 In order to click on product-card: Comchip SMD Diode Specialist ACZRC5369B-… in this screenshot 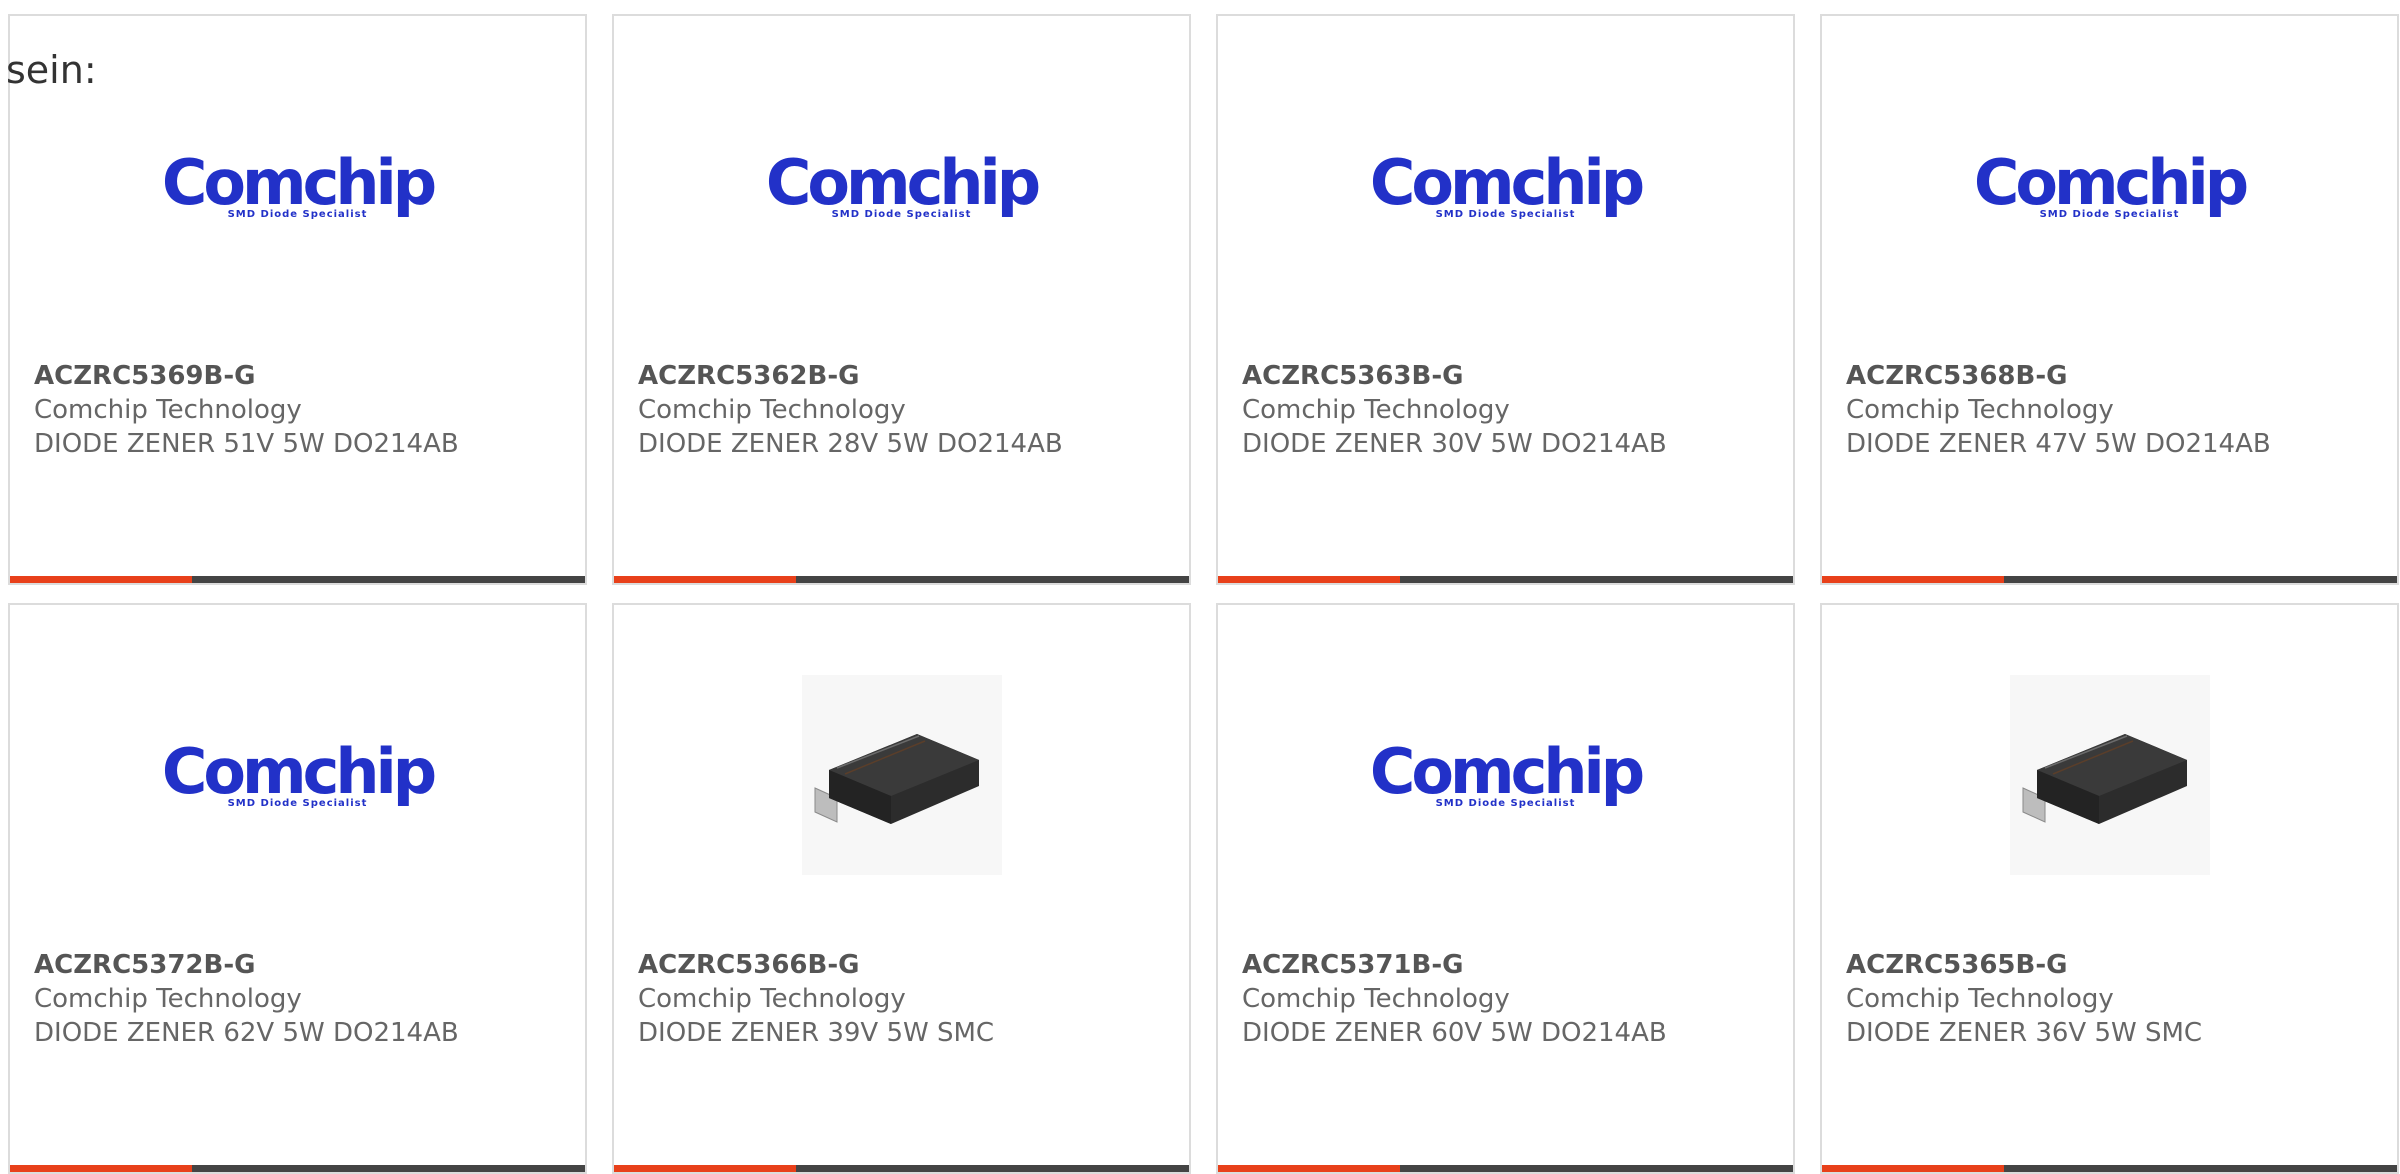, I will do `click(297, 299)`.